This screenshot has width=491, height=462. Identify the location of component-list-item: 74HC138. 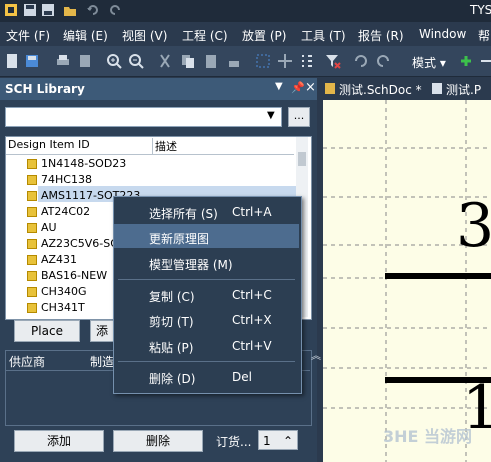
(66, 180).